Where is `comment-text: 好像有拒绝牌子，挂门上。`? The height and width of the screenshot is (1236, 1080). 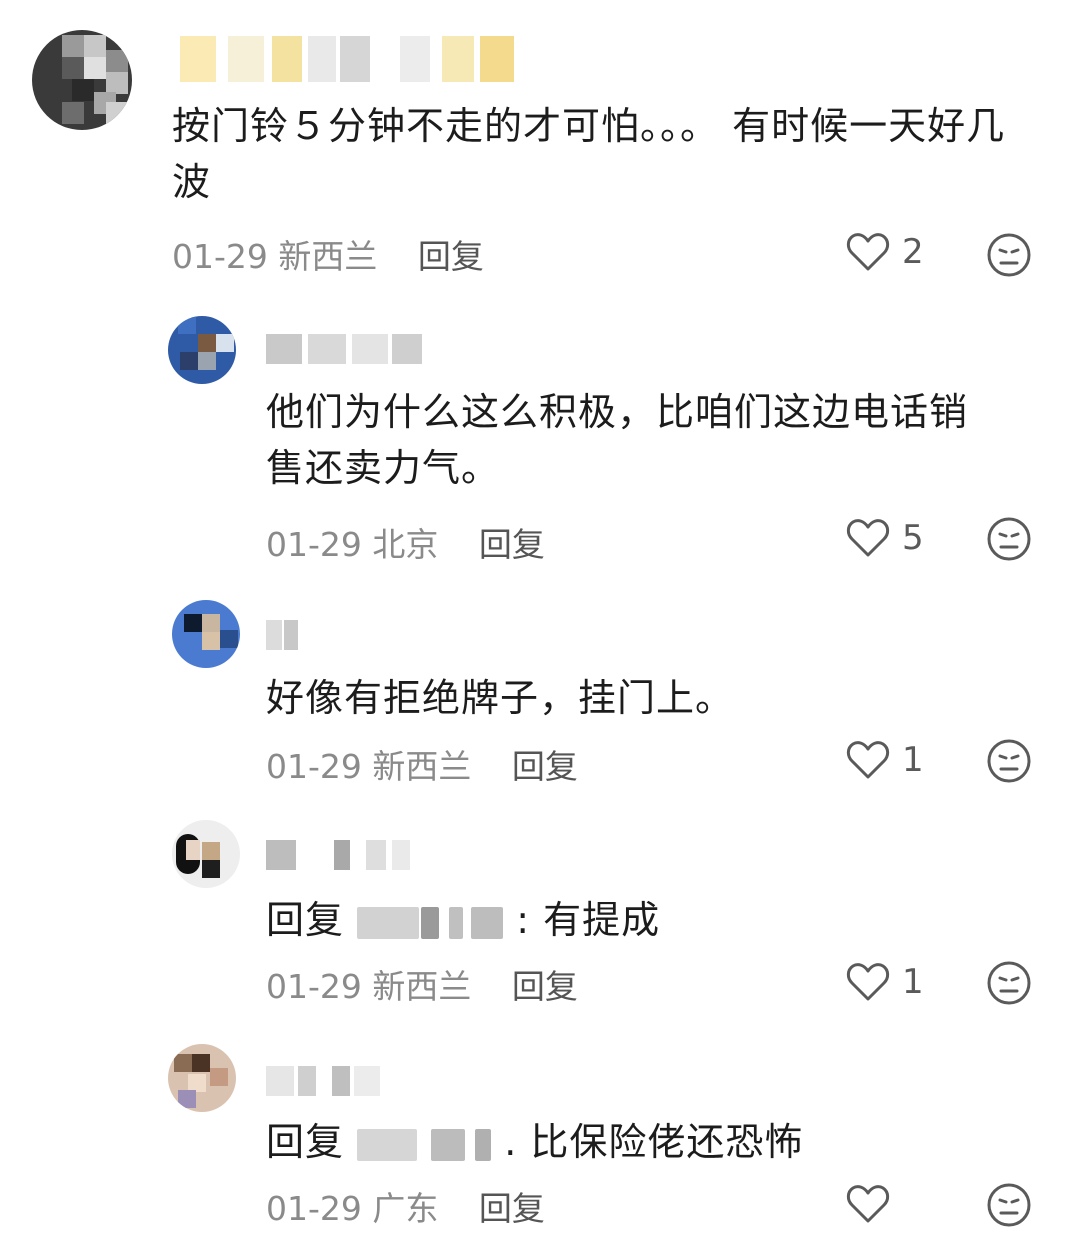 comment-text: 好像有拒绝牌子，挂门上。 is located at coordinates (500, 698).